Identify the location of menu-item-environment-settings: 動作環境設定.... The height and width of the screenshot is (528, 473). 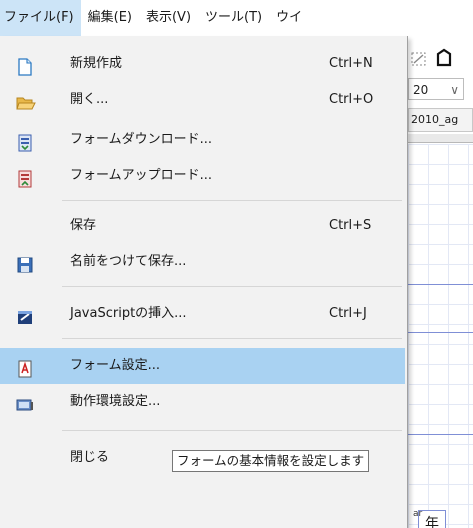
(202, 402).